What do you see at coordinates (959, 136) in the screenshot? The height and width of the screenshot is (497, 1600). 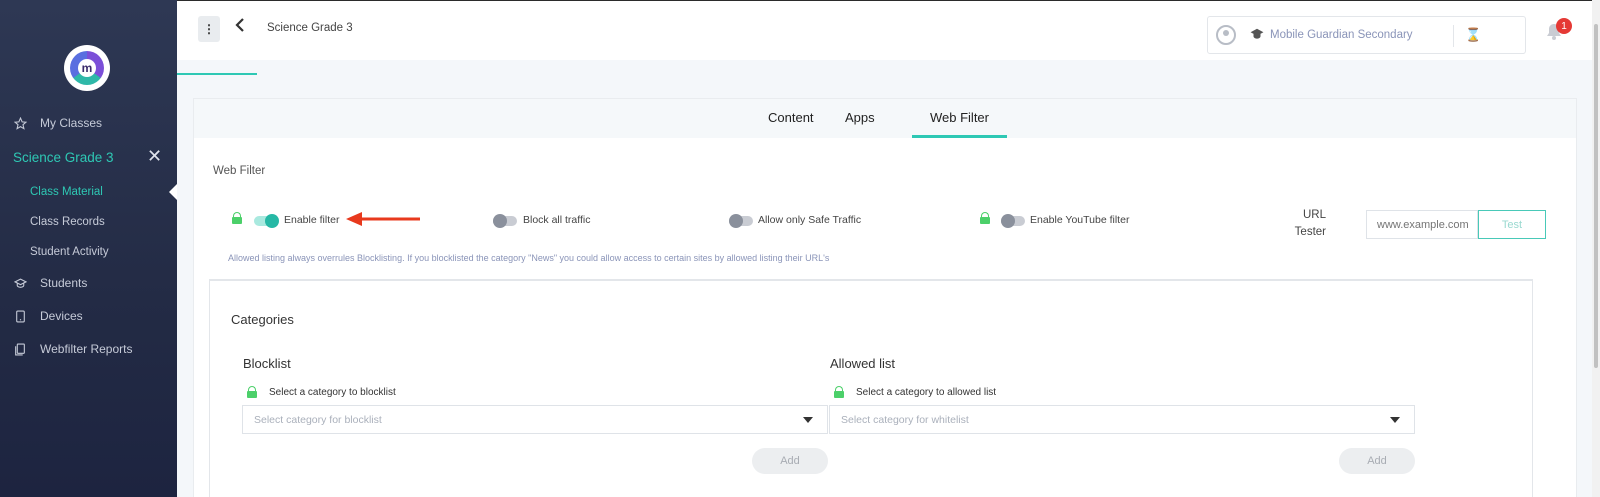 I see `active-tab-underline` at bounding box center [959, 136].